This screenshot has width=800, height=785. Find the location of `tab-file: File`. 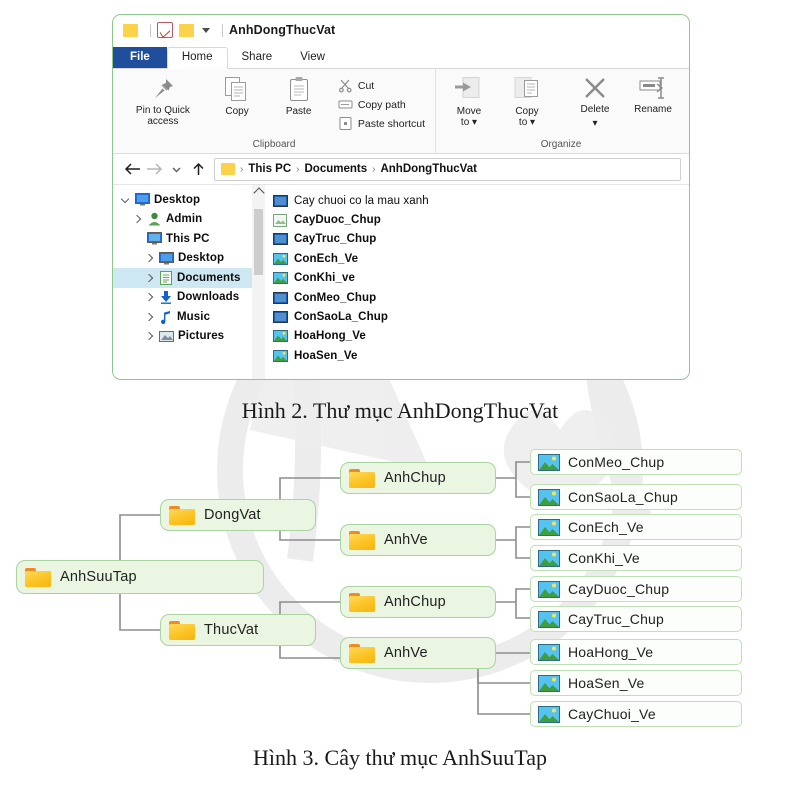

tab-file: File is located at coordinates (140, 57).